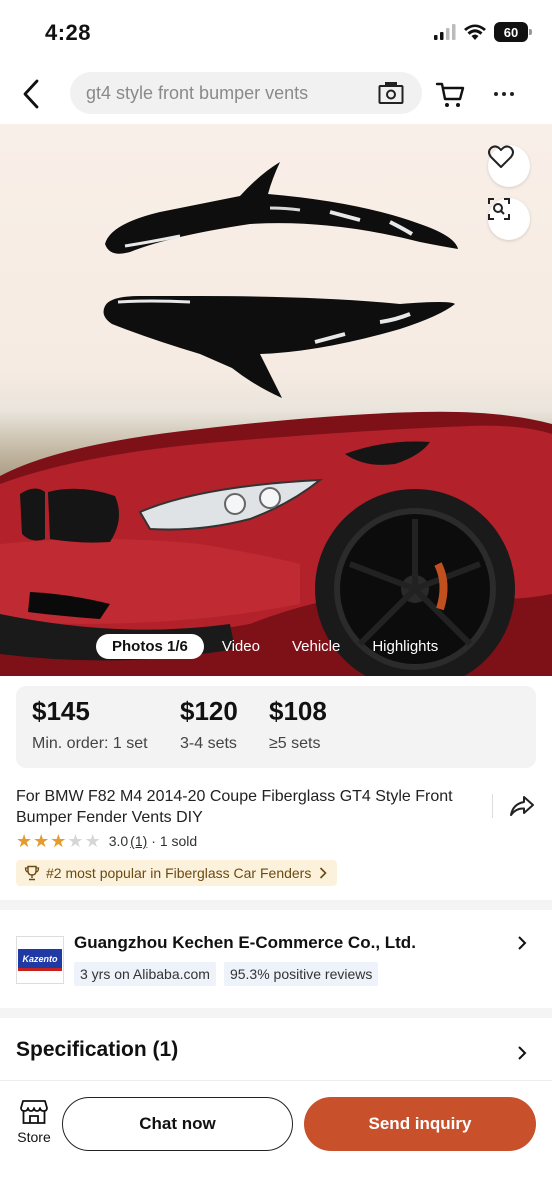  Describe the element at coordinates (499, 209) in the screenshot. I see `image-search-icon` at that location.